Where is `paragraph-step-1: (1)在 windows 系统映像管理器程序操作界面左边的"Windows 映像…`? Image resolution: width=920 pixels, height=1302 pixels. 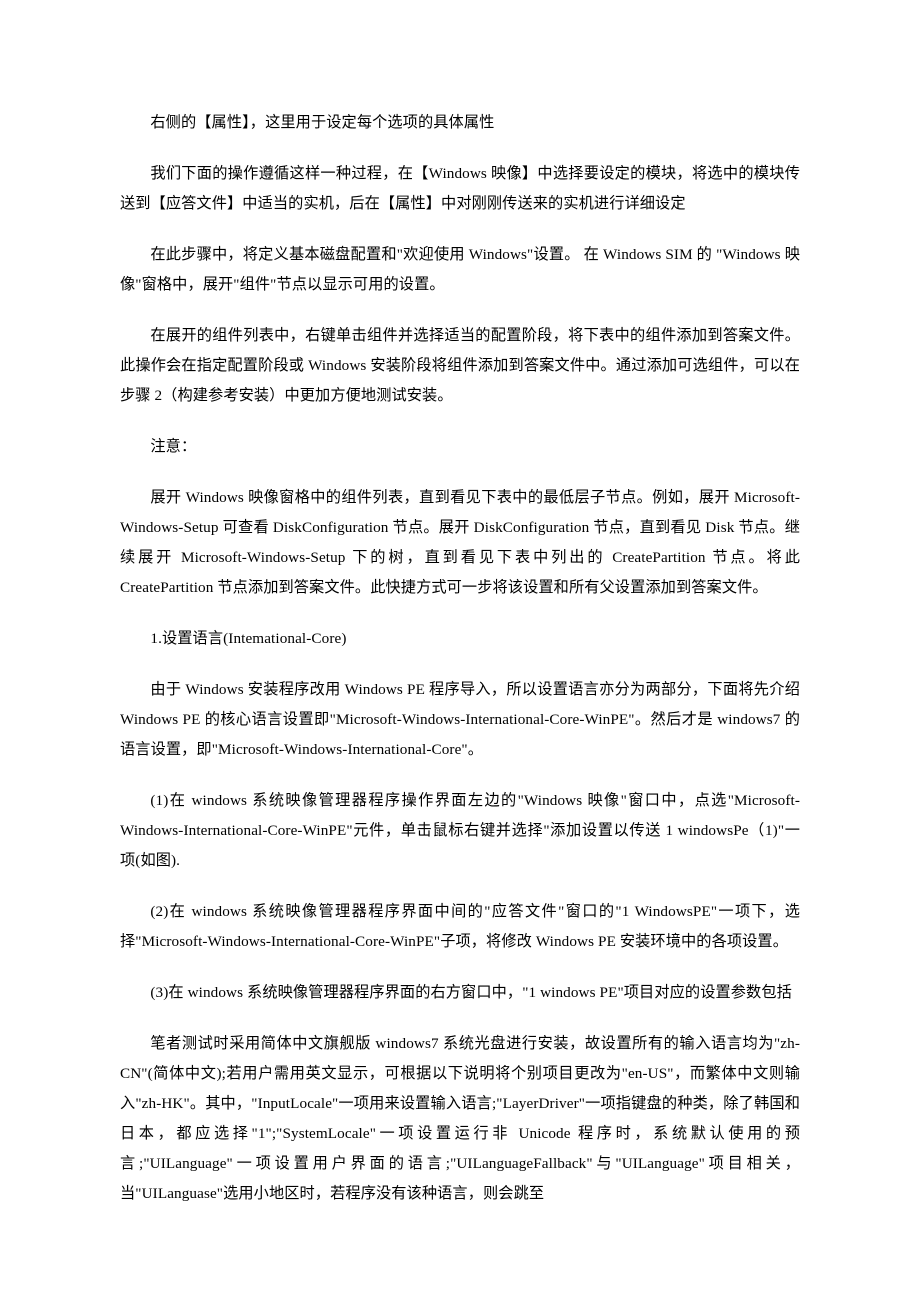 paragraph-step-1: (1)在 windows 系统映像管理器程序操作界面左边的"Windows 映像… is located at coordinates (460, 830).